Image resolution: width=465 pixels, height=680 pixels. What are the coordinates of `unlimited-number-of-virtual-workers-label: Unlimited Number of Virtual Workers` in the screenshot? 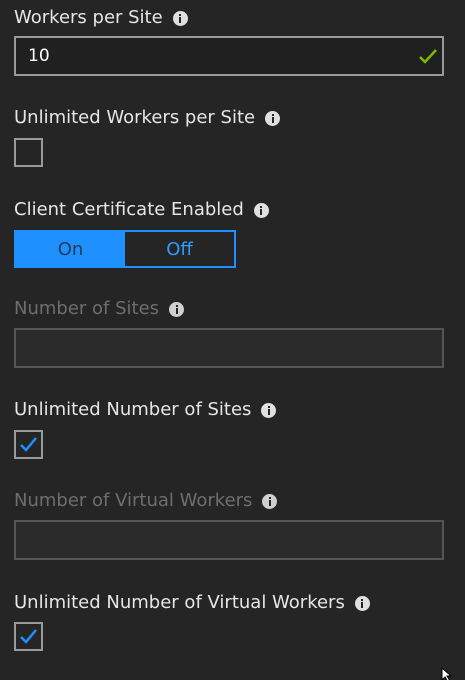 It's located at (179, 602).